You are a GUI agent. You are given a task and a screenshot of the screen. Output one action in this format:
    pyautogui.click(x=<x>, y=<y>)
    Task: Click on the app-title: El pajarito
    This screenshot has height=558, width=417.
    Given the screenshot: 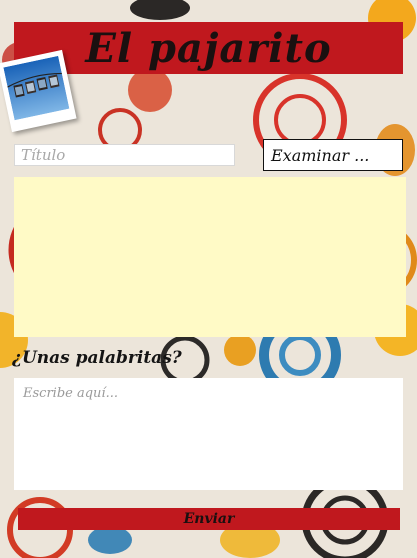 What is the action you would take?
    pyautogui.click(x=208, y=48)
    